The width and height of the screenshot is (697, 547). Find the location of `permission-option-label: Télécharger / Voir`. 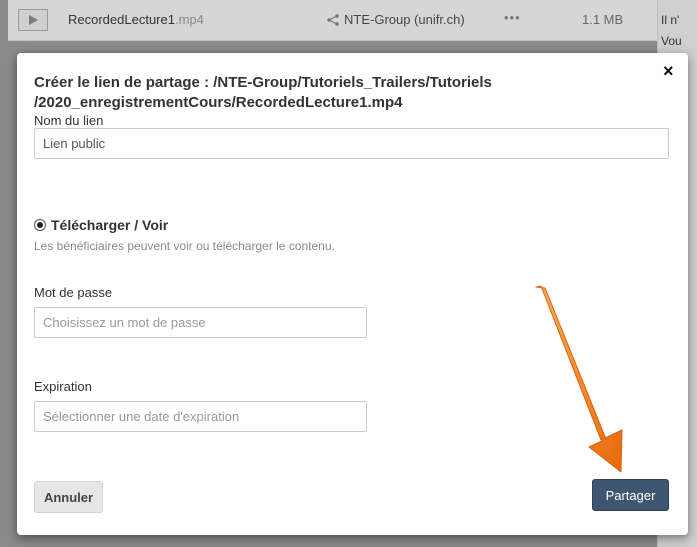

permission-option-label: Télécharger / Voir is located at coordinates (110, 225).